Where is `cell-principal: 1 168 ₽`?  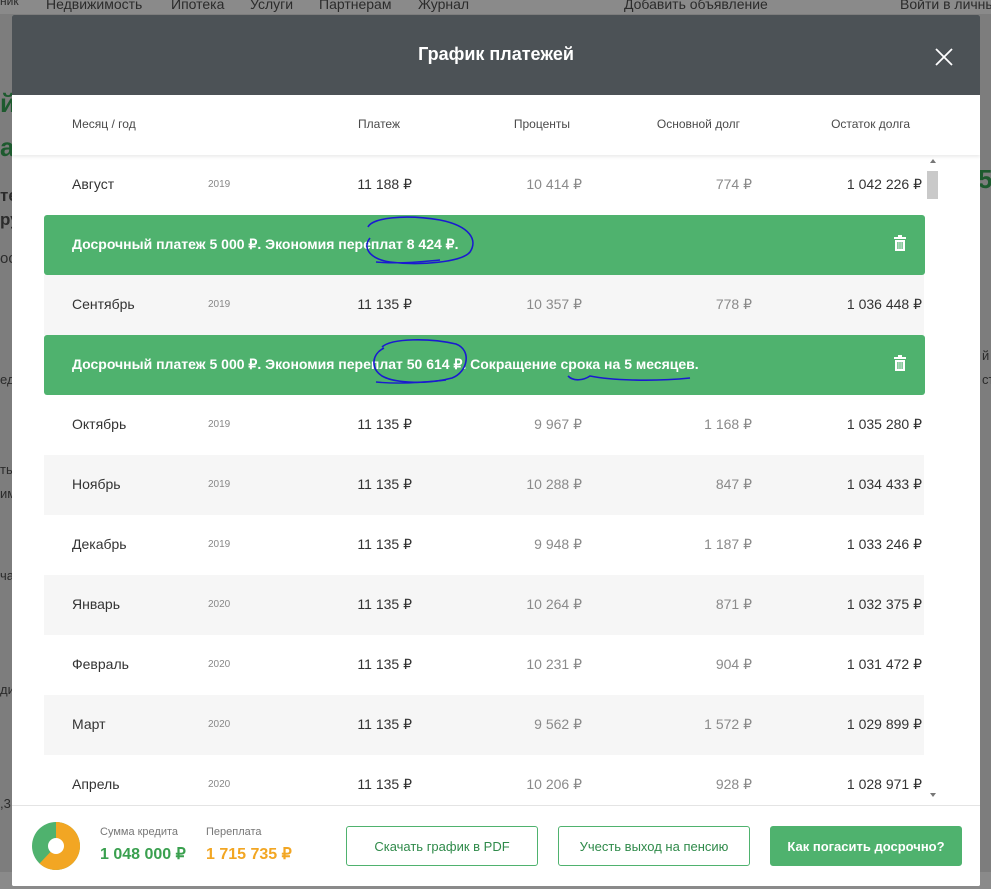 cell-principal: 1 168 ₽ is located at coordinates (728, 424).